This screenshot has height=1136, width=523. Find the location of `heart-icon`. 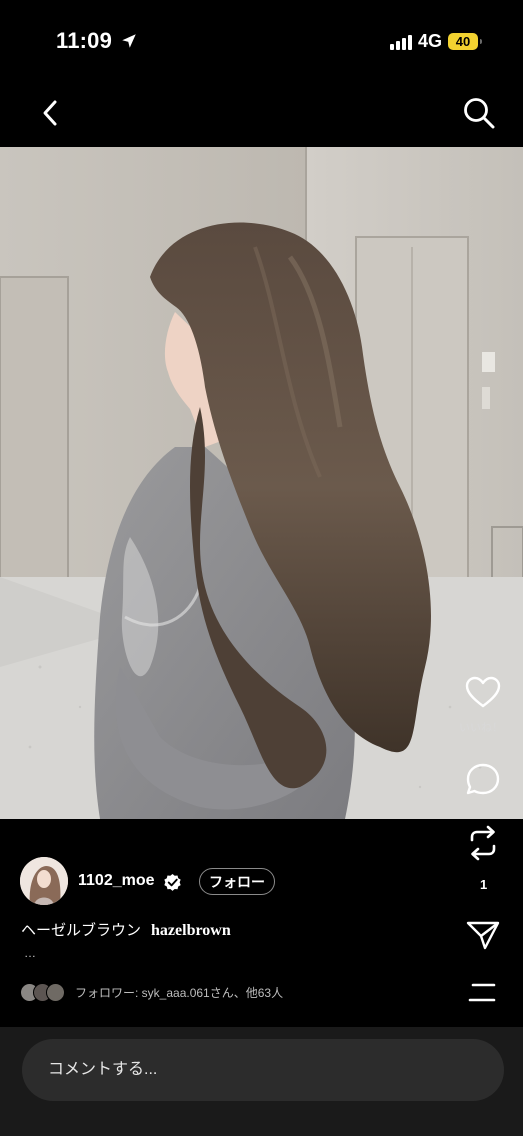

heart-icon is located at coordinates (483, 693).